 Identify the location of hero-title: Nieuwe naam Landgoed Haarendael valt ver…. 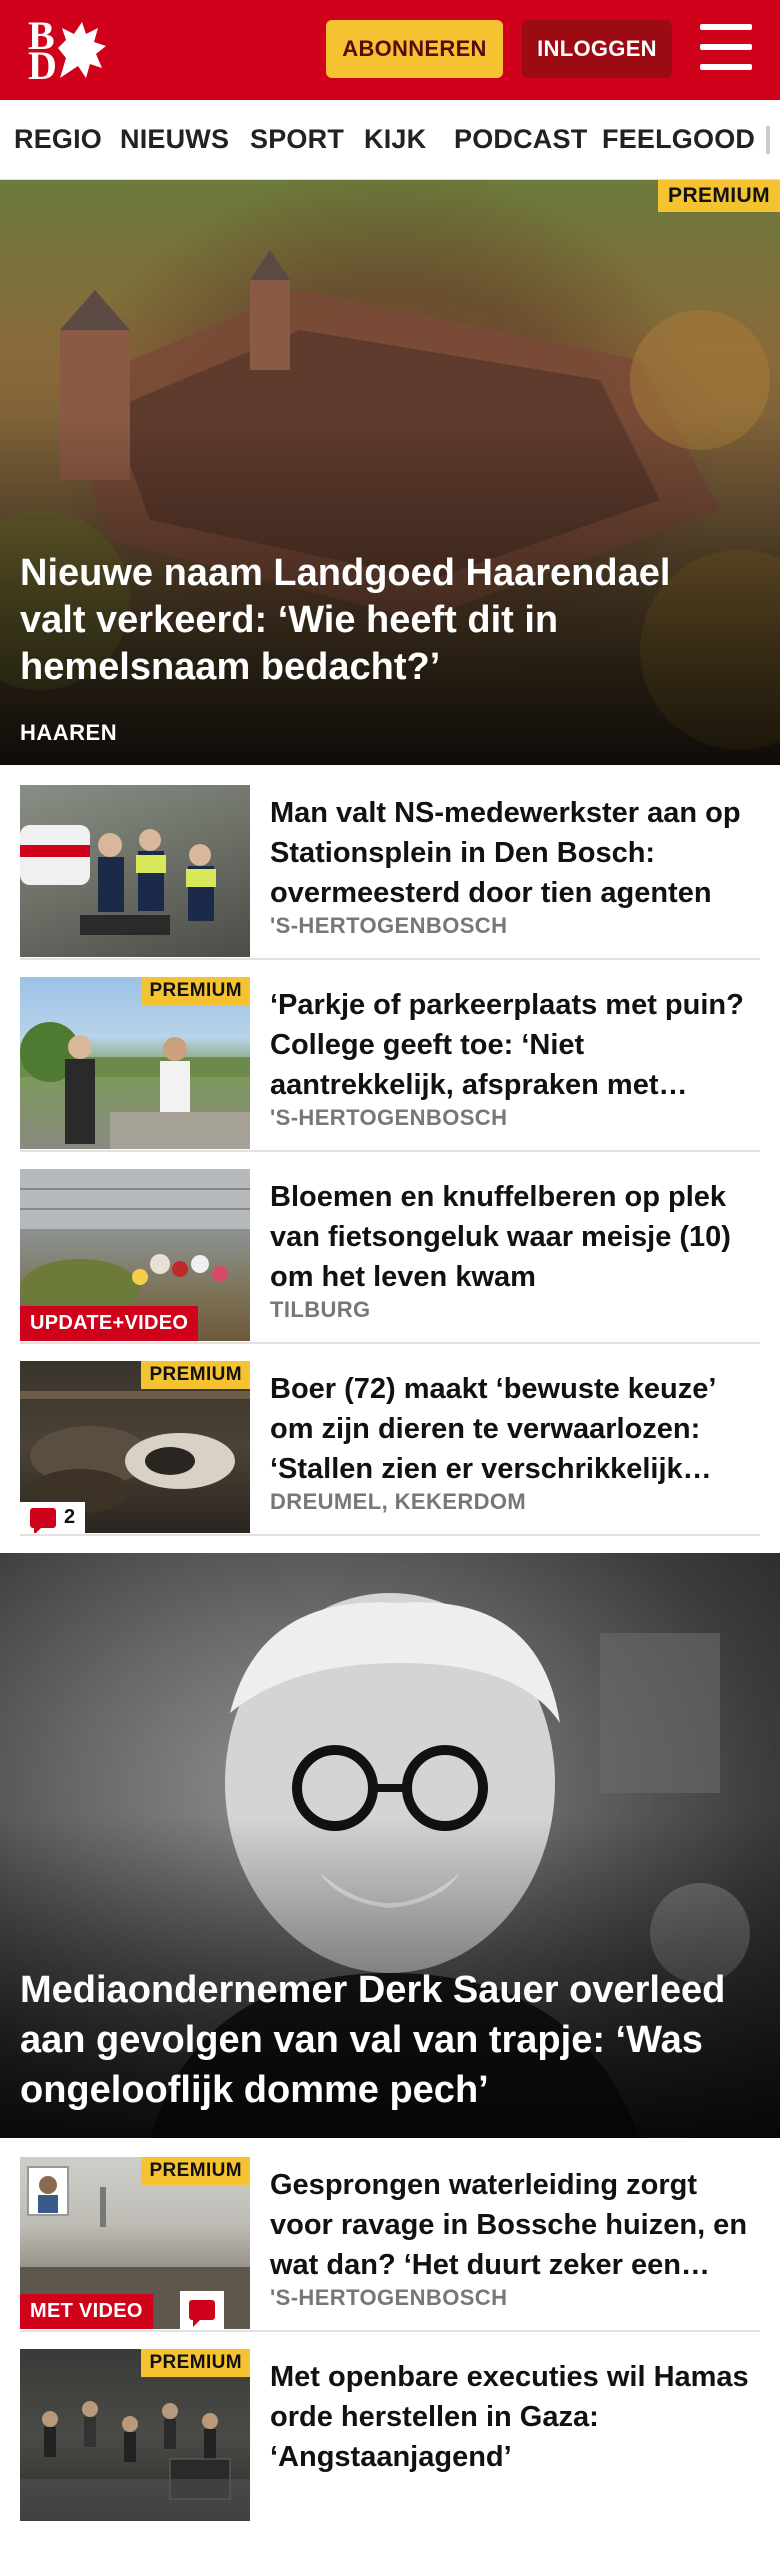
(380, 620).